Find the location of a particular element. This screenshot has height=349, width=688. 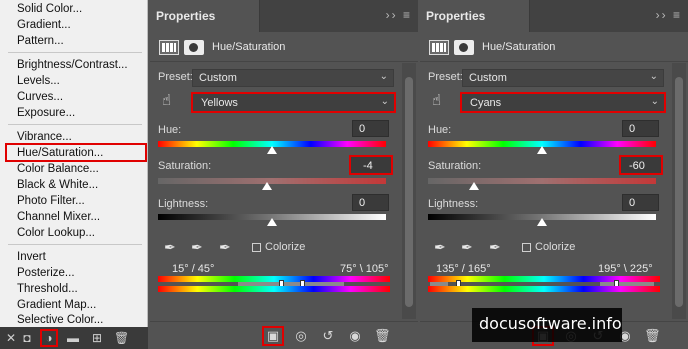

saturation-value: -60 is located at coordinates (637, 166).